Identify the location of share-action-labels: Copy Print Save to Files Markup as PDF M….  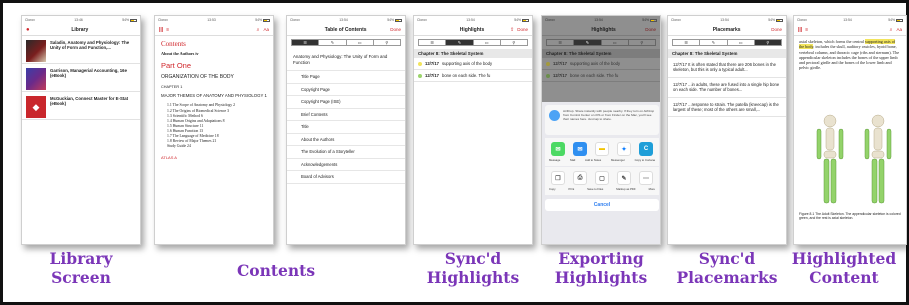
(602, 190).